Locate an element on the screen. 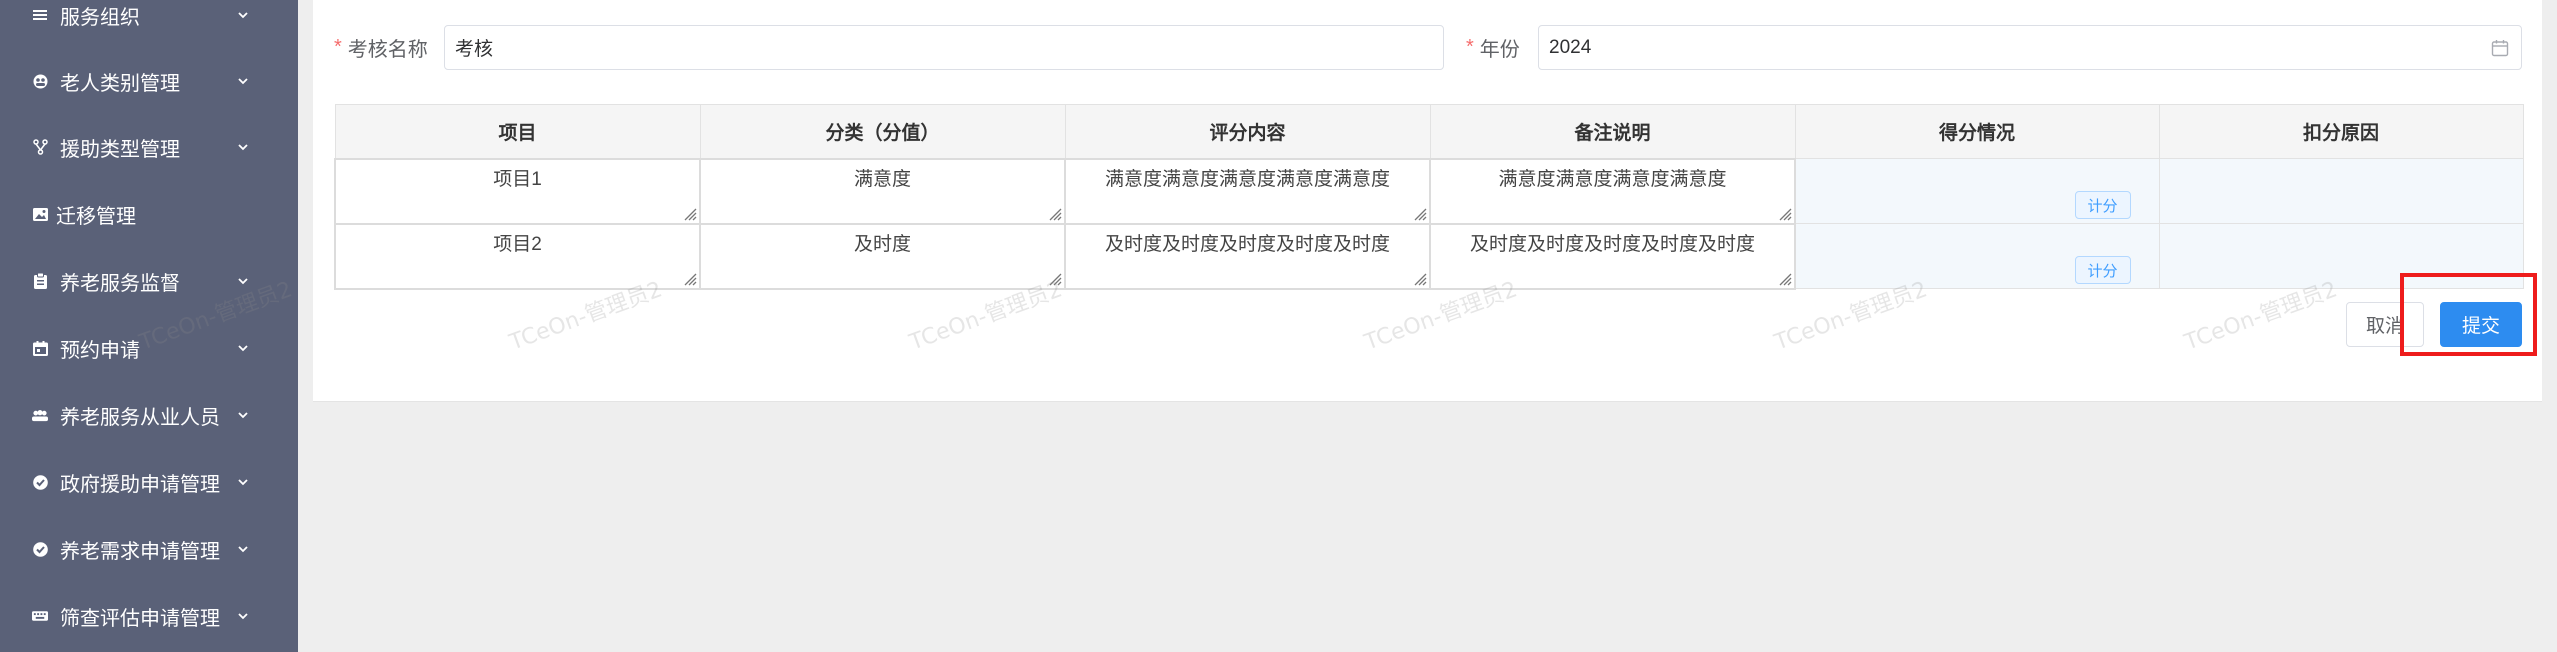  note-text: 及时度及时度及时度及时度及时度 is located at coordinates (1612, 244).